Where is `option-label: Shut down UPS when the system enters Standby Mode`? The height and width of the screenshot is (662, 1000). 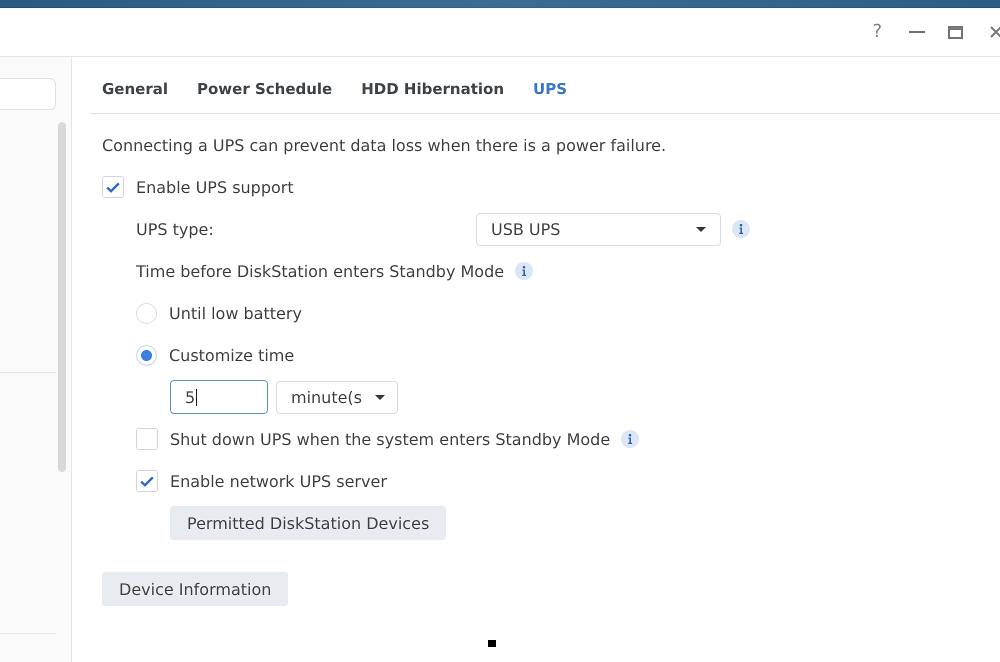
option-label: Shut down UPS when the system enters Standby Mode is located at coordinates (390, 439).